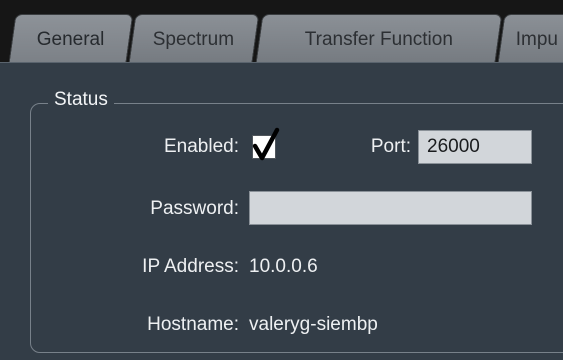 This screenshot has height=360, width=563. I want to click on checkmark-icon, so click(266, 144).